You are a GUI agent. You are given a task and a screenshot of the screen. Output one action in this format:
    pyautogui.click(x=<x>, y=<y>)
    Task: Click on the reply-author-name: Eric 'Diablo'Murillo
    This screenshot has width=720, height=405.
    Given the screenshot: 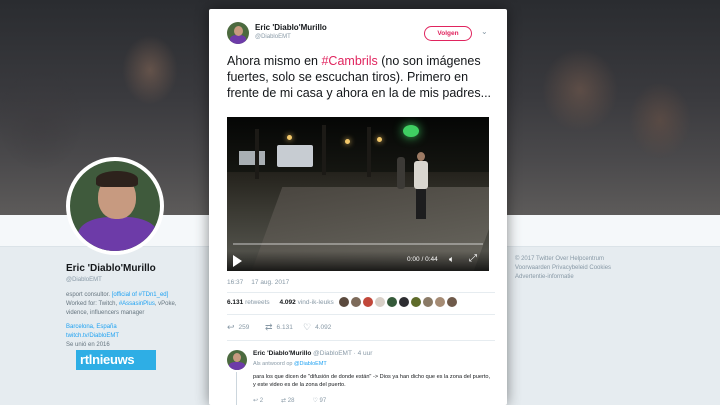 What is the action you would take?
    pyautogui.click(x=282, y=353)
    